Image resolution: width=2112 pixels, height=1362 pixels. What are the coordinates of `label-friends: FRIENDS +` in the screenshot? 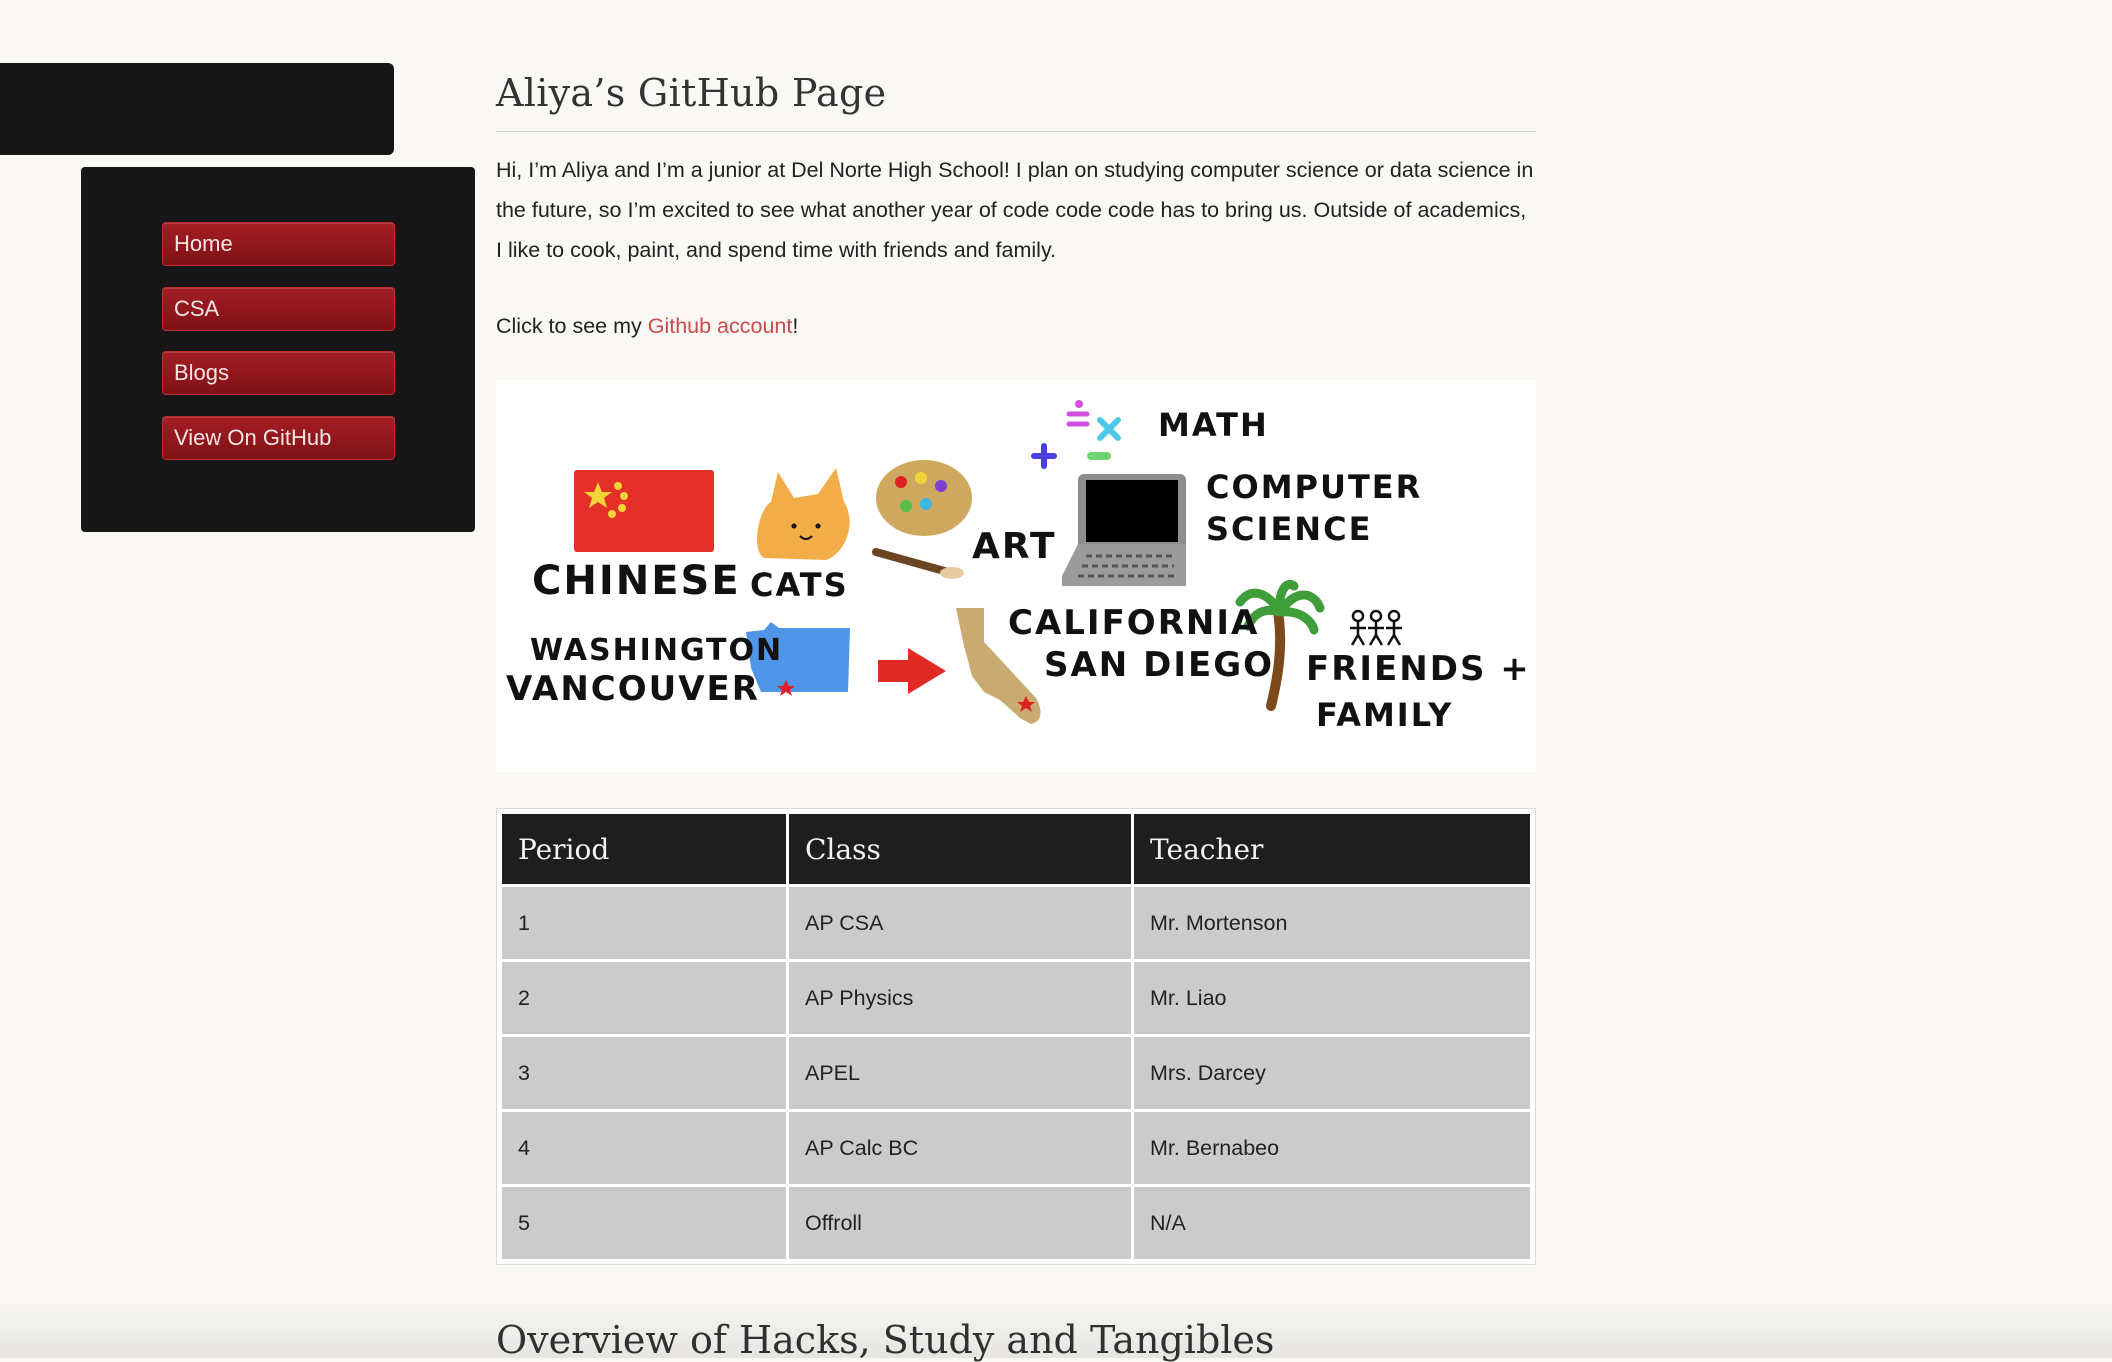 It's located at (1418, 669).